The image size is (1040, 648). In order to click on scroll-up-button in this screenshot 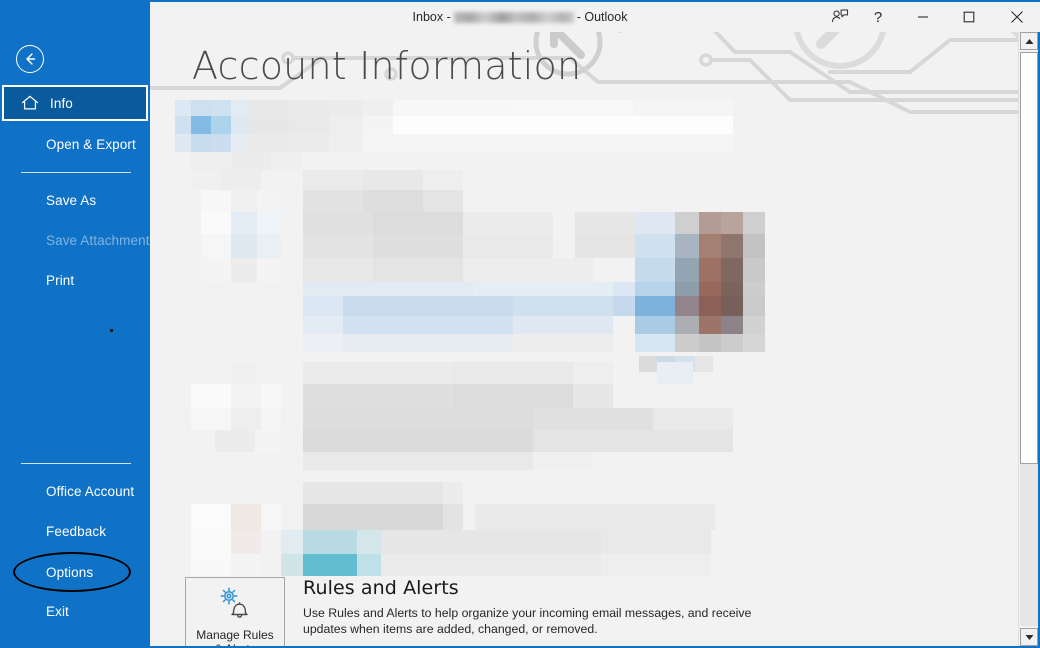, I will do `click(1029, 41)`.